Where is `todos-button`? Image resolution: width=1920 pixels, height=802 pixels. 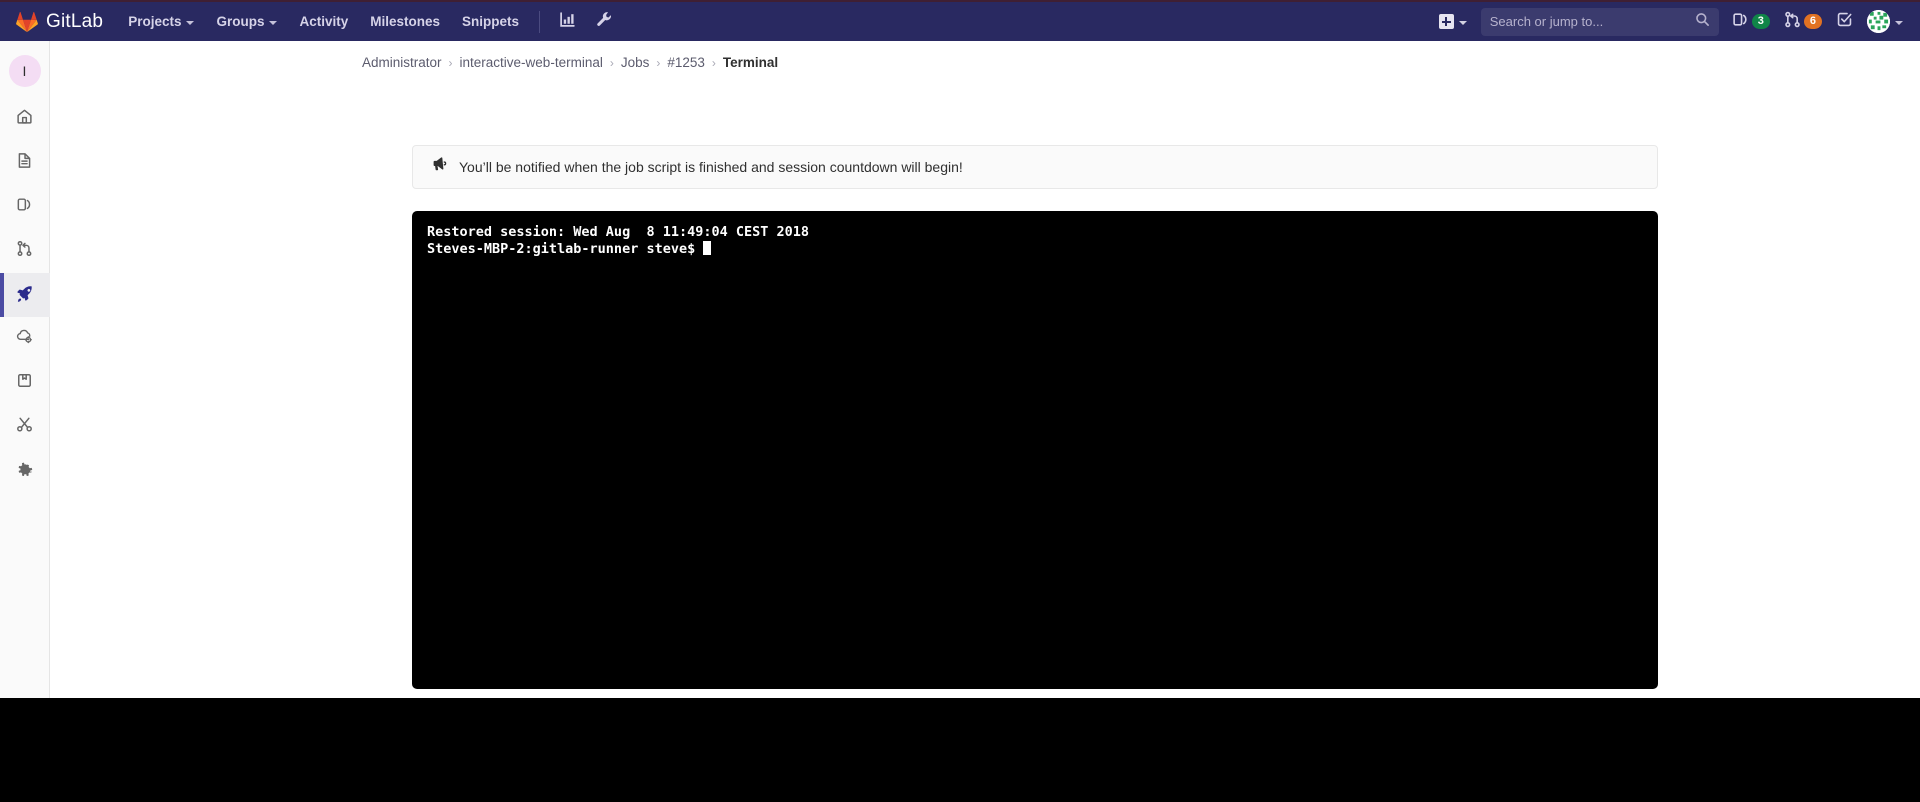
todos-button is located at coordinates (1844, 21).